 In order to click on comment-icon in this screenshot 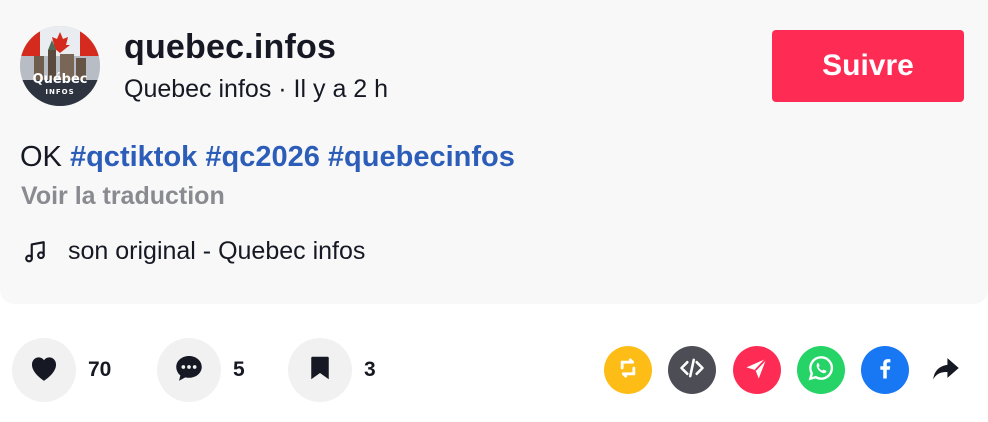, I will do `click(189, 370)`.